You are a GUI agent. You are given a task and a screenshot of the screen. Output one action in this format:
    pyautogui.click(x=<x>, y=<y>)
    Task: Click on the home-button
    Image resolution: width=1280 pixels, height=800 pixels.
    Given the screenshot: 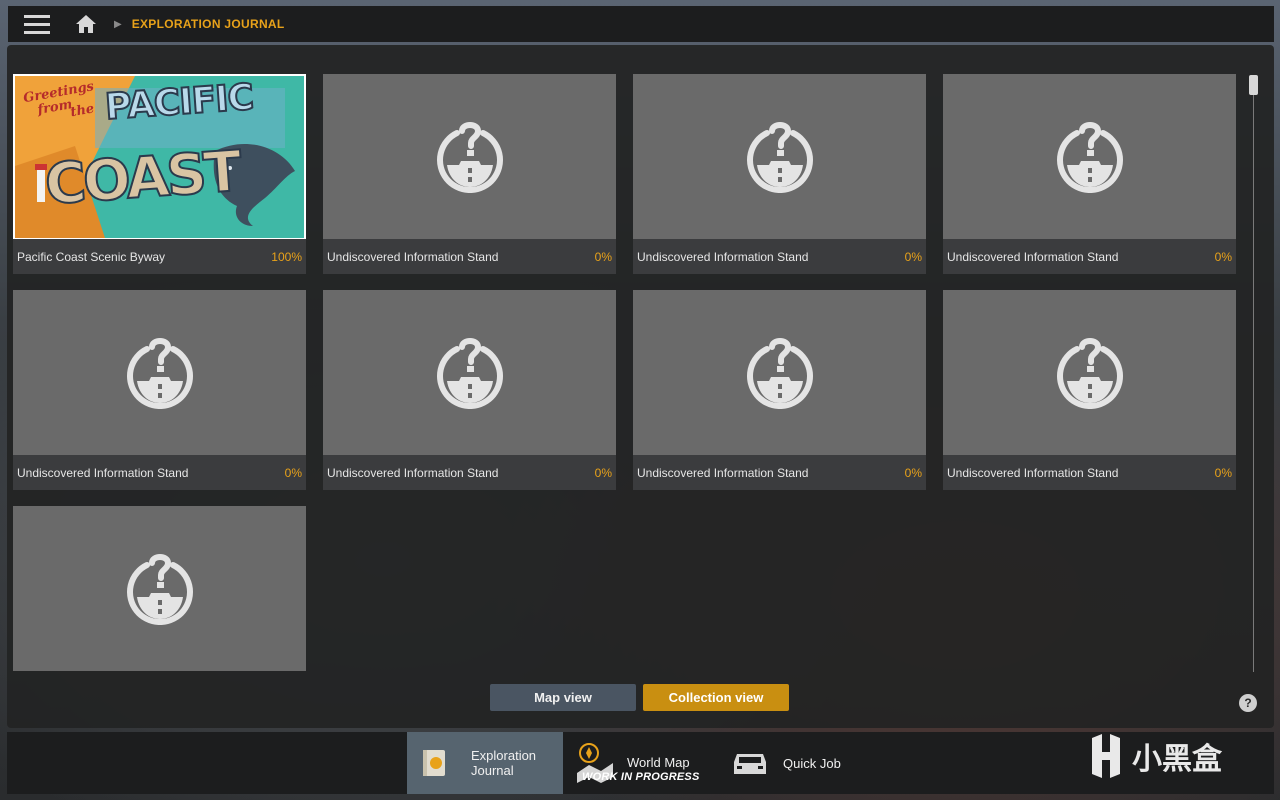 What is the action you would take?
    pyautogui.click(x=86, y=24)
    